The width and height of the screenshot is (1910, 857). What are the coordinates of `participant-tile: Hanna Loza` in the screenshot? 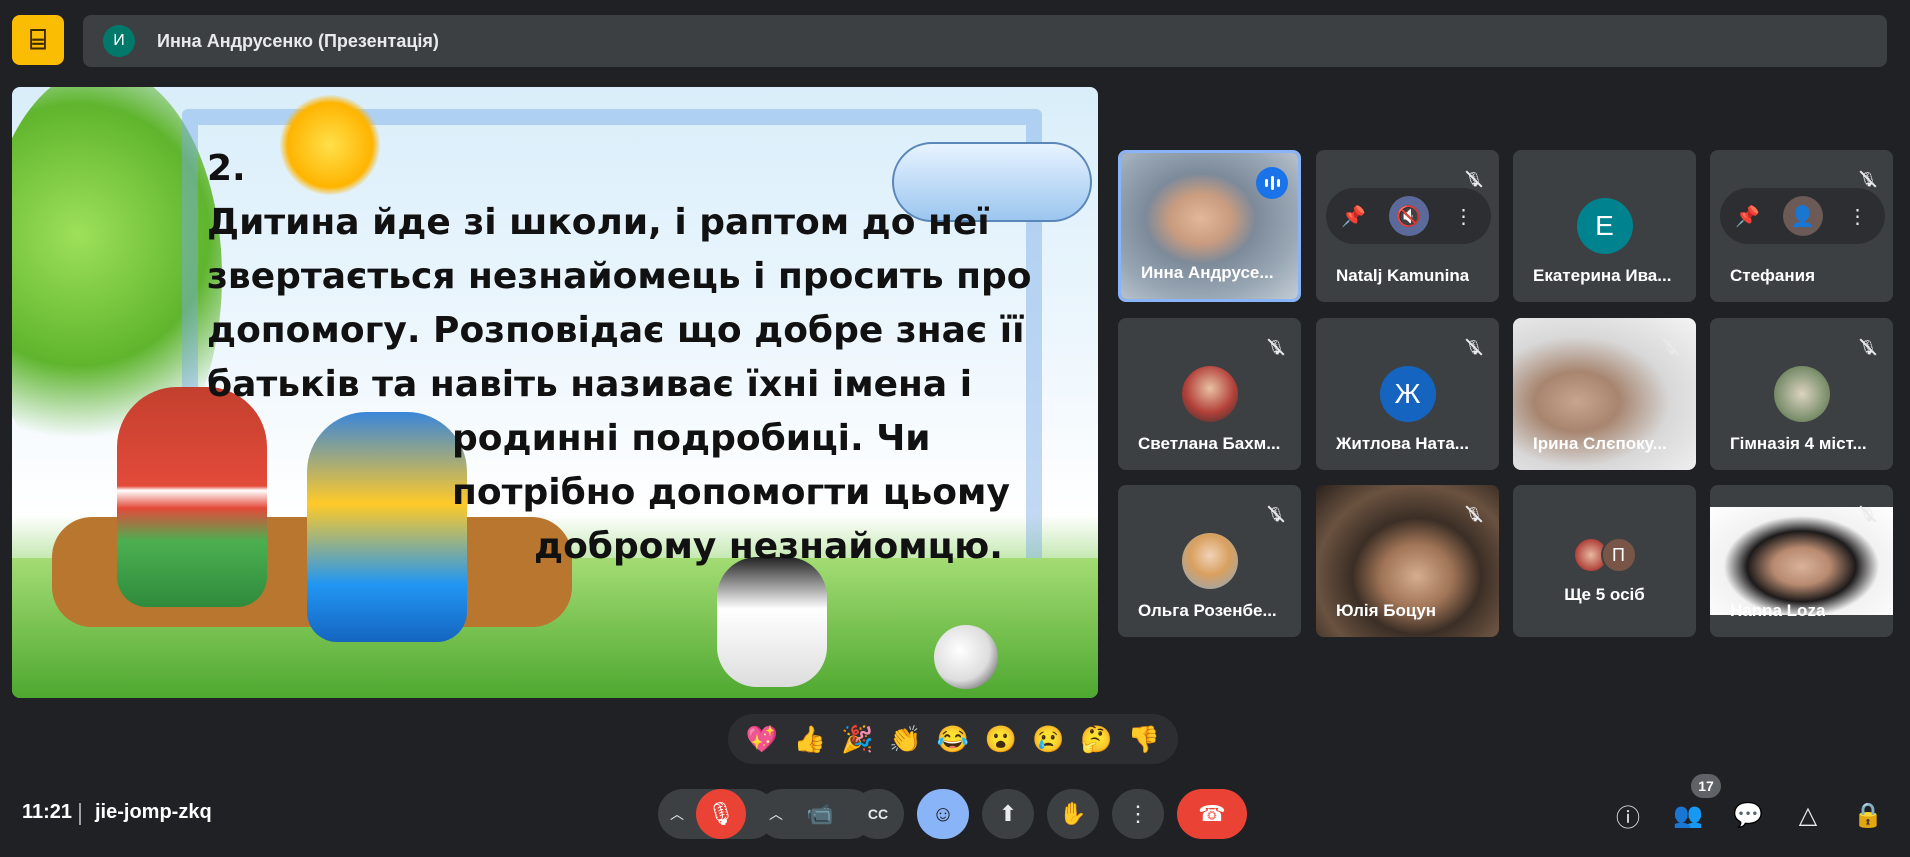 It's located at (1801, 561).